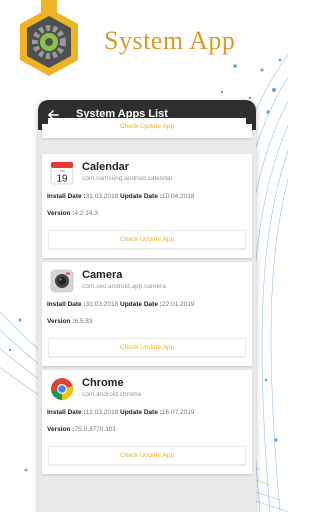 Image resolution: width=320 pixels, height=512 pixels. What do you see at coordinates (124, 286) in the screenshot?
I see `app-package: com.sec.android.app.camera` at bounding box center [124, 286].